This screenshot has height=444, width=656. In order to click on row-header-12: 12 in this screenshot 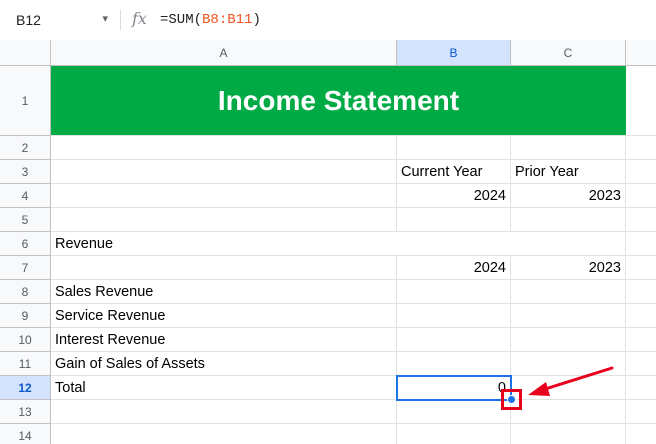, I will do `click(25, 388)`.